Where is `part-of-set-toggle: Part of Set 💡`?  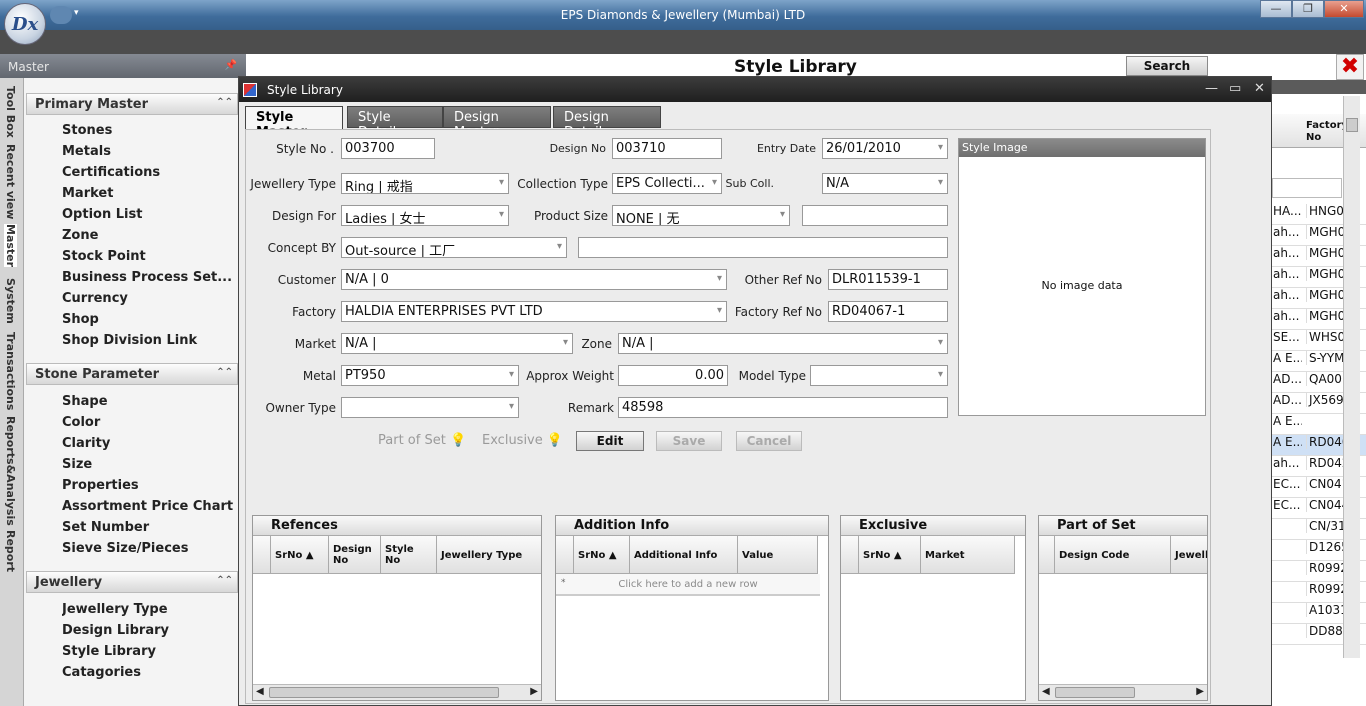 part-of-set-toggle: Part of Set 💡 is located at coordinates (422, 440).